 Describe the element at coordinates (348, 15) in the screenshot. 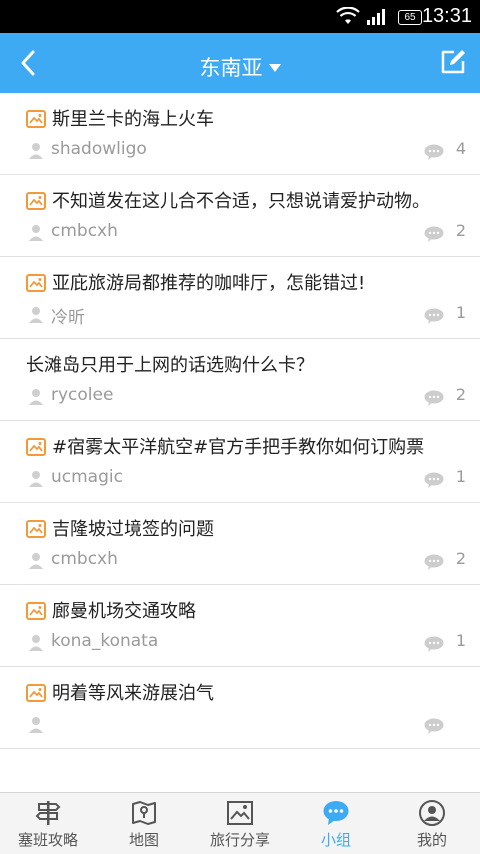

I see `wifi-icon` at that location.